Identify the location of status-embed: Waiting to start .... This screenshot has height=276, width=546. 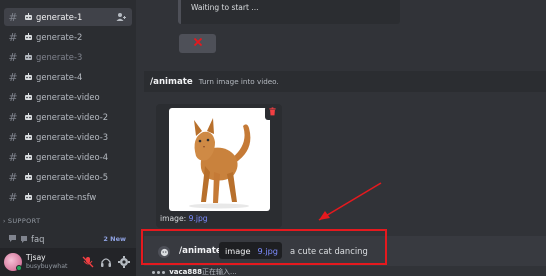
(289, 12).